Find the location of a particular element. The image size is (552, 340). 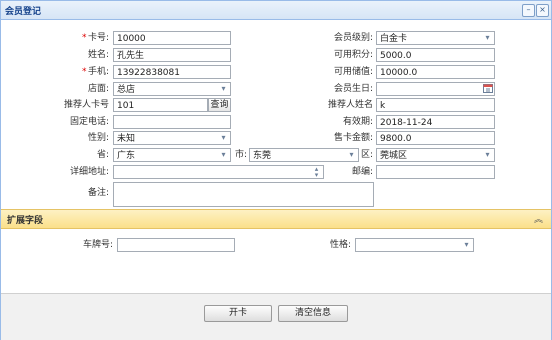

remark-textarea is located at coordinates (243, 194).